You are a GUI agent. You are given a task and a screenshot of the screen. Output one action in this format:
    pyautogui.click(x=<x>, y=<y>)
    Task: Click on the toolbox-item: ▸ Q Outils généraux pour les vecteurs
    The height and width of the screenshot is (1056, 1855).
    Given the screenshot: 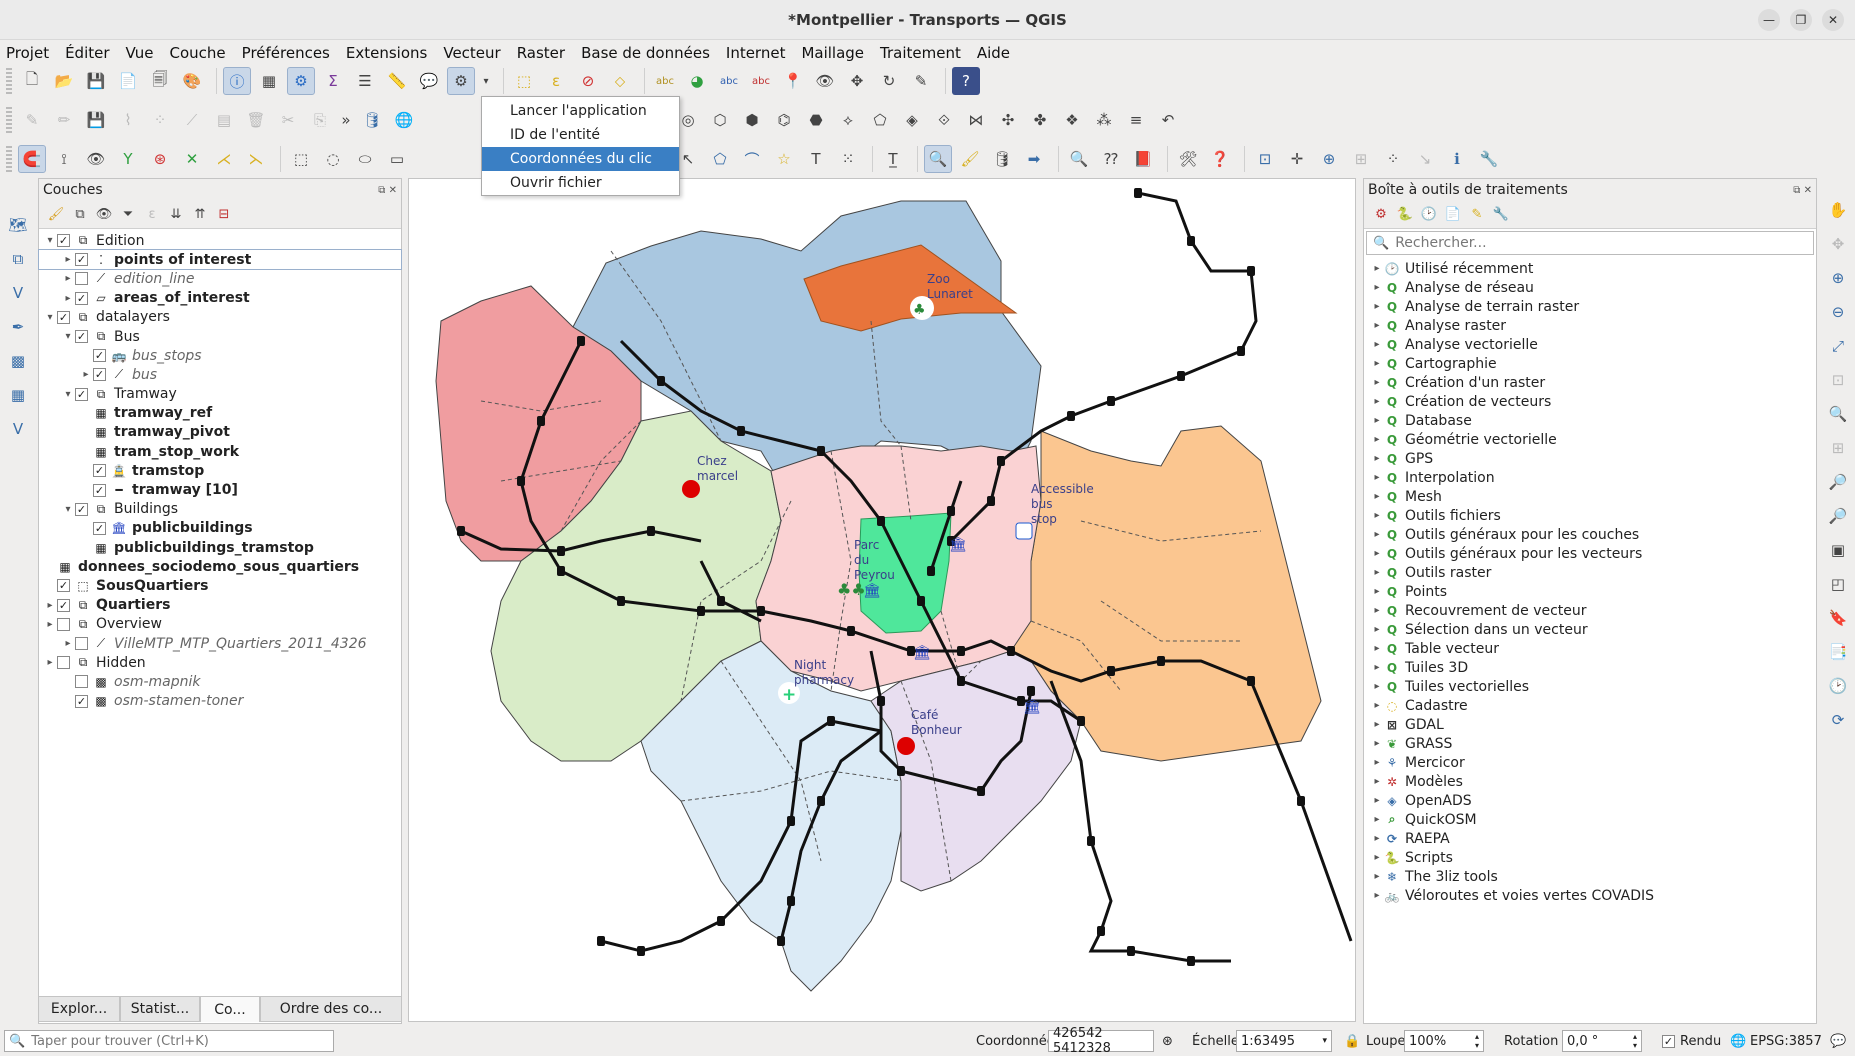 What is the action you would take?
    pyautogui.click(x=1590, y=553)
    